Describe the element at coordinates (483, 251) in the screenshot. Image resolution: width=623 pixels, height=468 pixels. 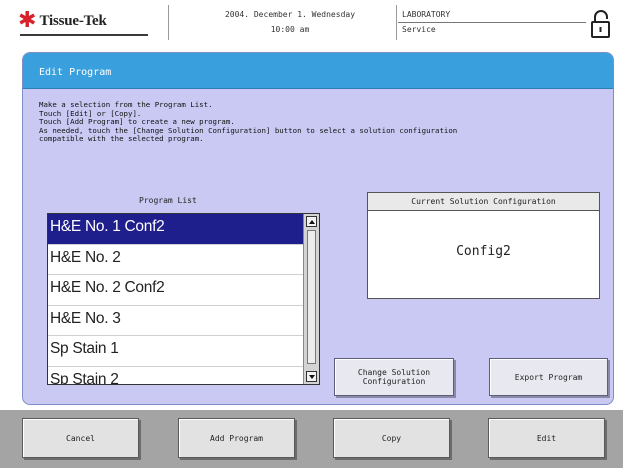
I see `current-config-value: Config2` at that location.